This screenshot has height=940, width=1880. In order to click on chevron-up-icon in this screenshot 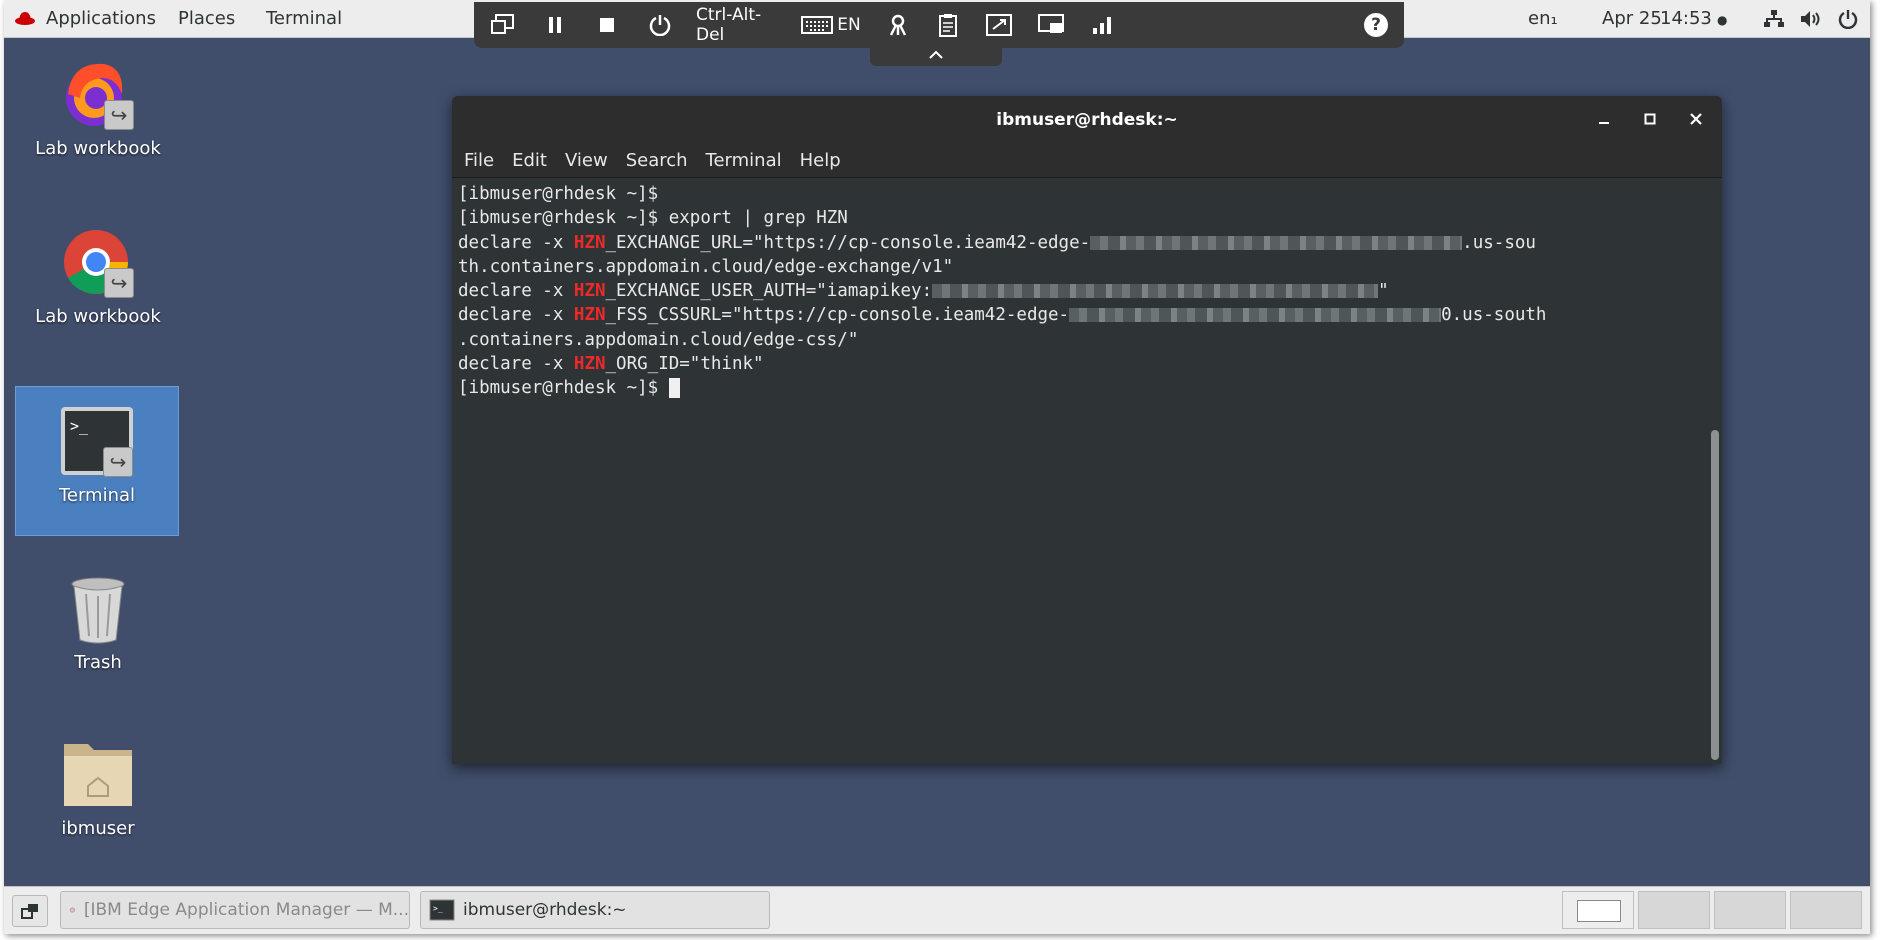, I will do `click(936, 54)`.